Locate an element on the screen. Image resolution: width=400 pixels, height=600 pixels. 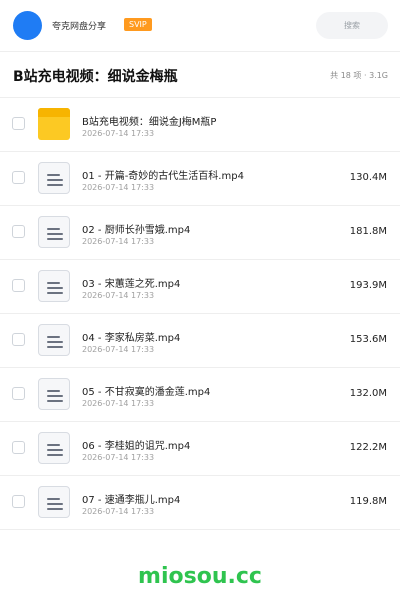
item-name: 04 - 李家私房菜.mp4 is located at coordinates (131, 338).